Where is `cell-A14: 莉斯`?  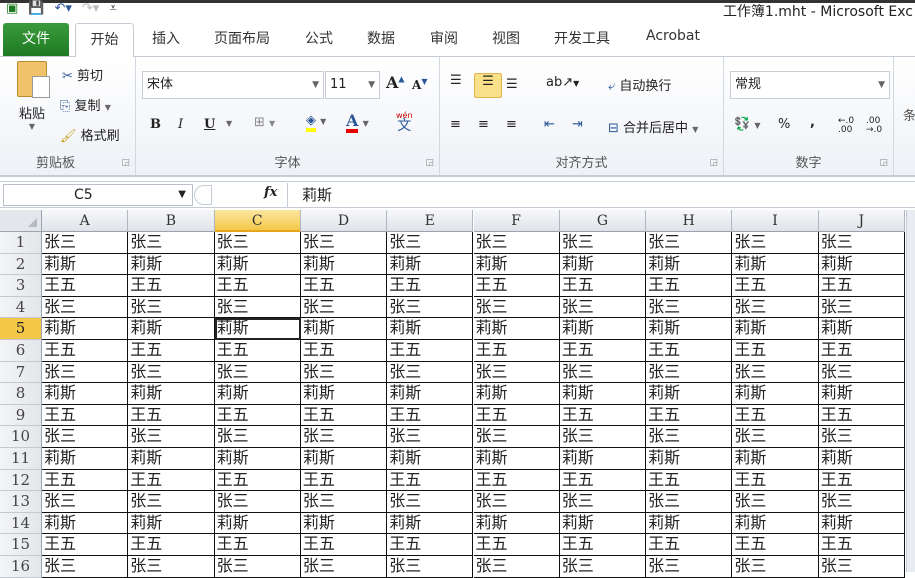
cell-A14: 莉斯 is located at coordinates (85, 523).